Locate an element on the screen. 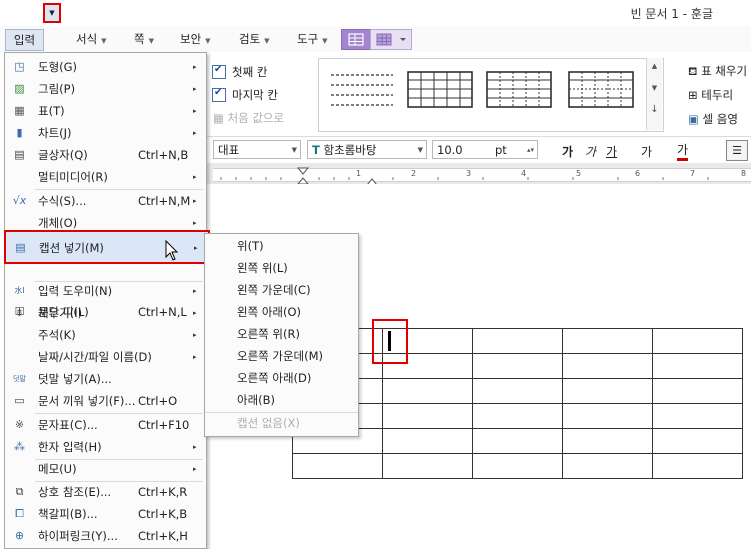  align-justify-icon: ☰ is located at coordinates (737, 150).